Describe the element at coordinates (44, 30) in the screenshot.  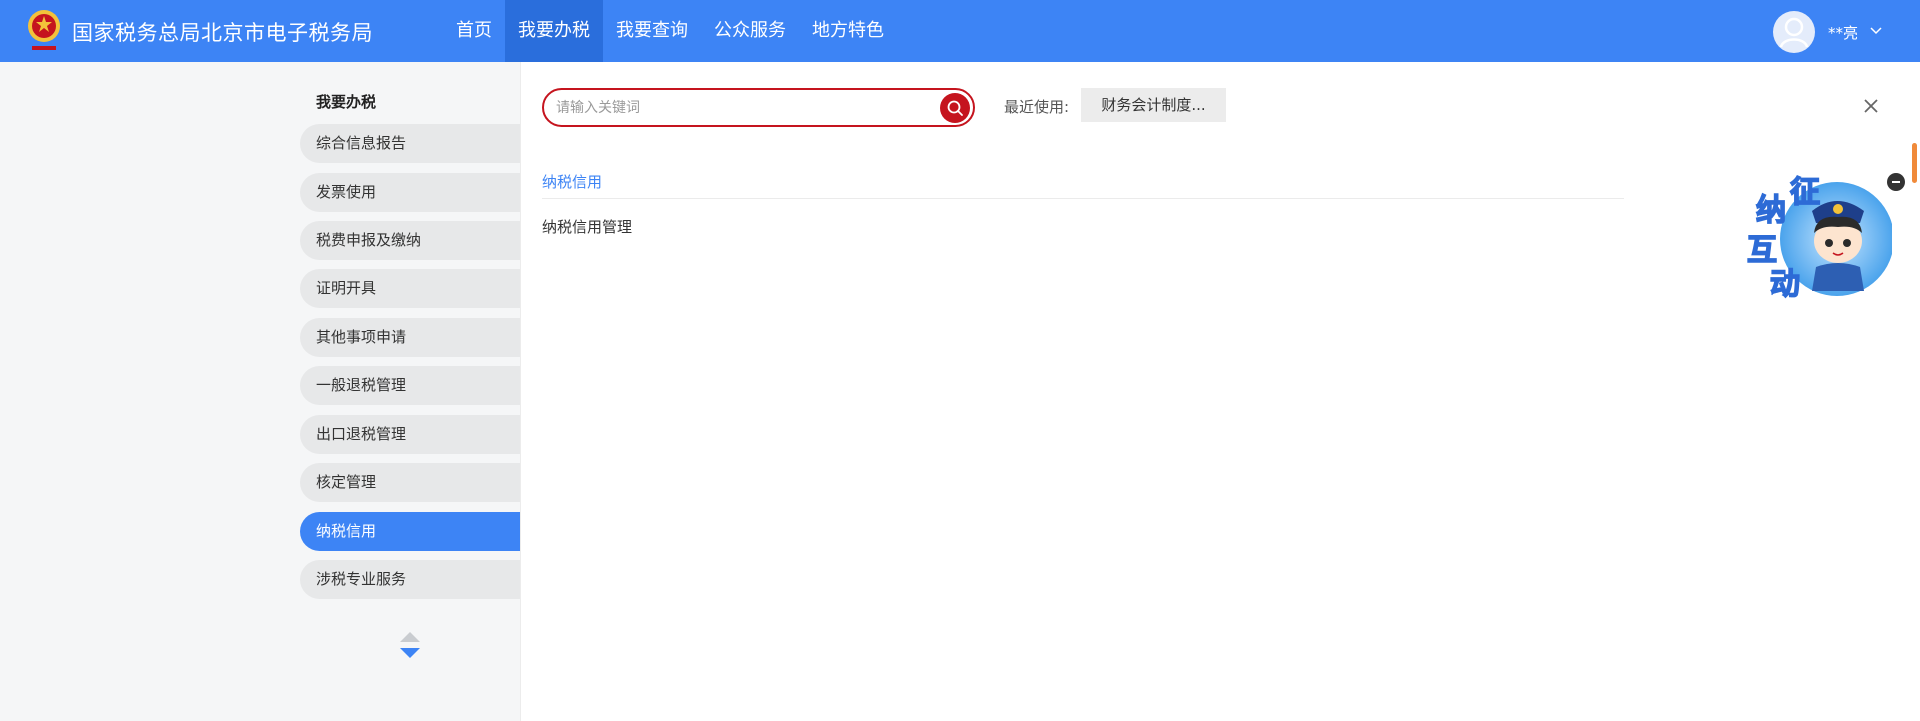
I see `emblem-logo` at that location.